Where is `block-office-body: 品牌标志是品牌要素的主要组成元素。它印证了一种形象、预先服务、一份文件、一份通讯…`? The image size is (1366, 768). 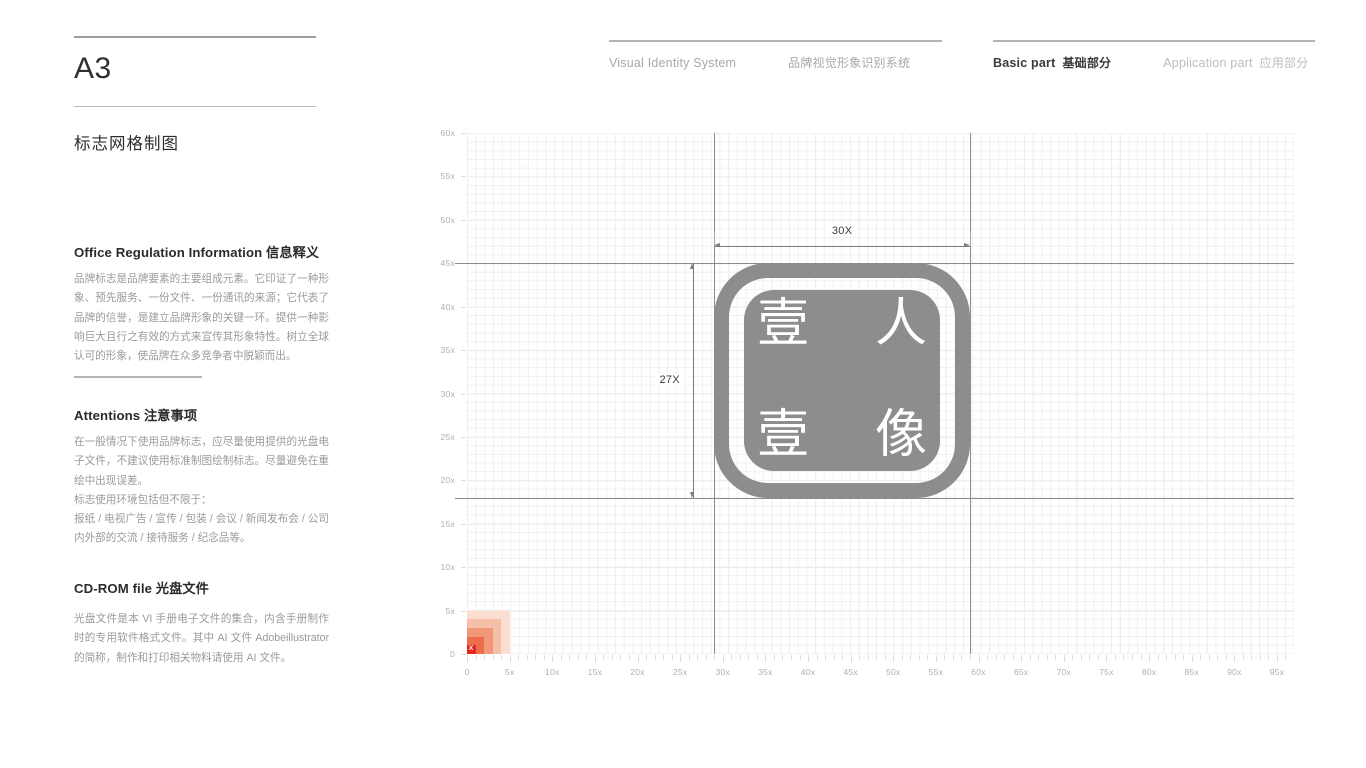 block-office-body: 品牌标志是品牌要素的主要组成元素。它印证了一种形象、预先服务、一份文件、一份通讯… is located at coordinates (201, 318).